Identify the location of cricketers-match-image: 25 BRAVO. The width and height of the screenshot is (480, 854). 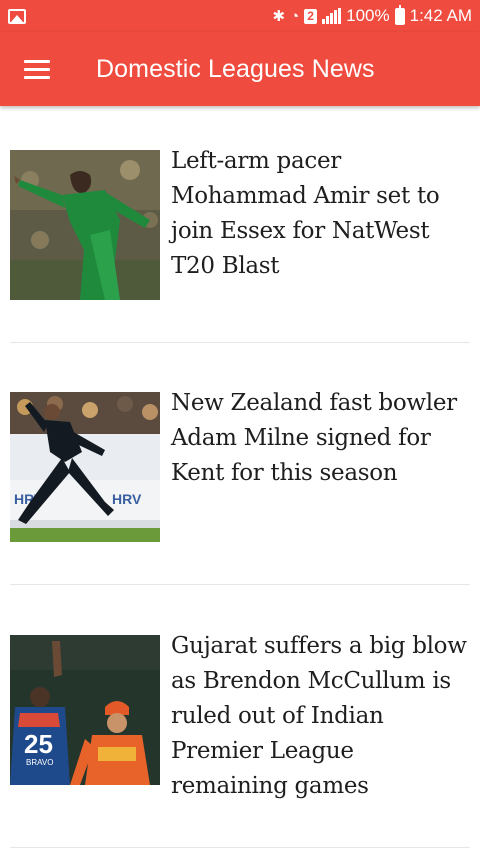
(85, 710).